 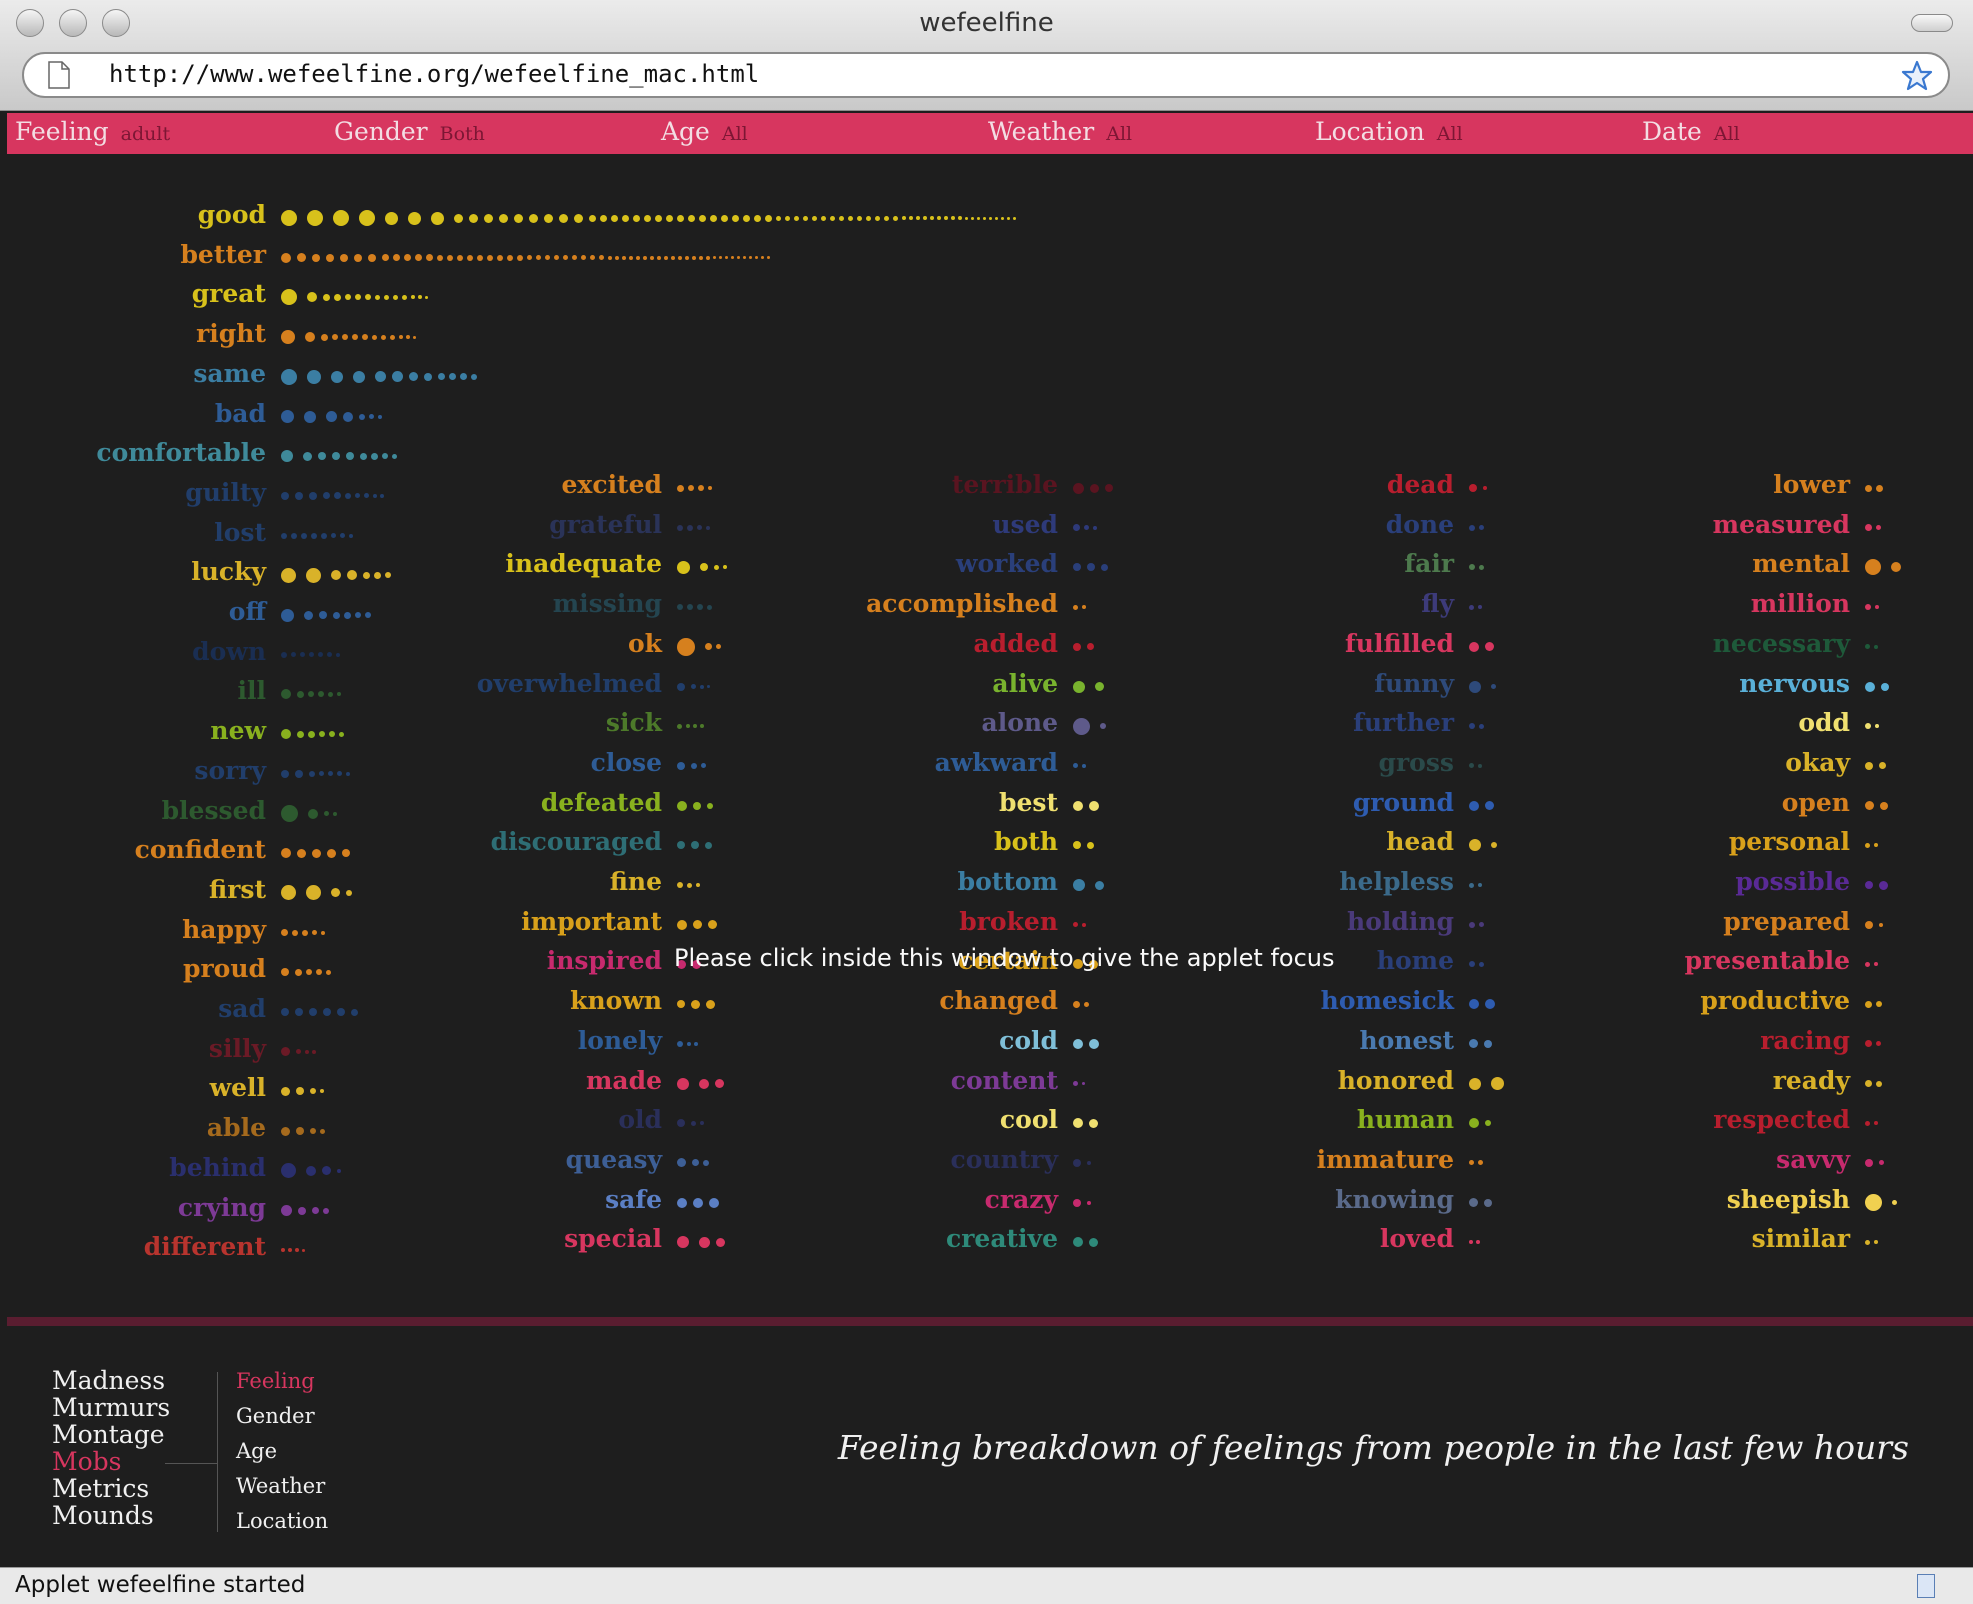 What do you see at coordinates (1005, 484) in the screenshot?
I see `feeling-word: terrible` at bounding box center [1005, 484].